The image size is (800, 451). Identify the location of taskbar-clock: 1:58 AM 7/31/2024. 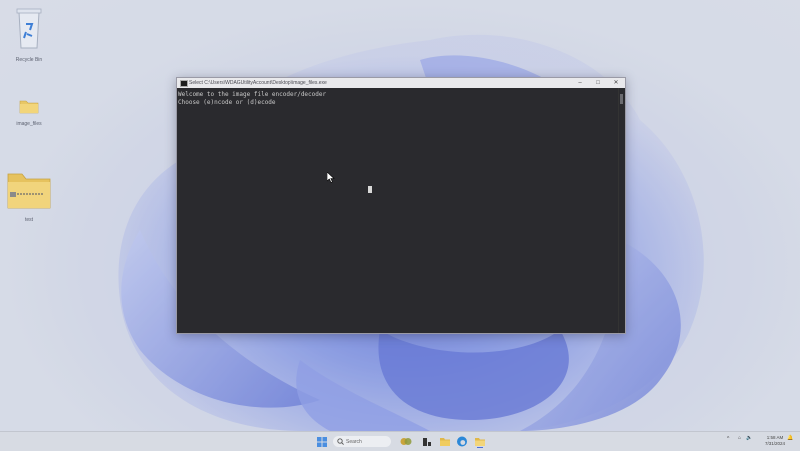
(775, 441).